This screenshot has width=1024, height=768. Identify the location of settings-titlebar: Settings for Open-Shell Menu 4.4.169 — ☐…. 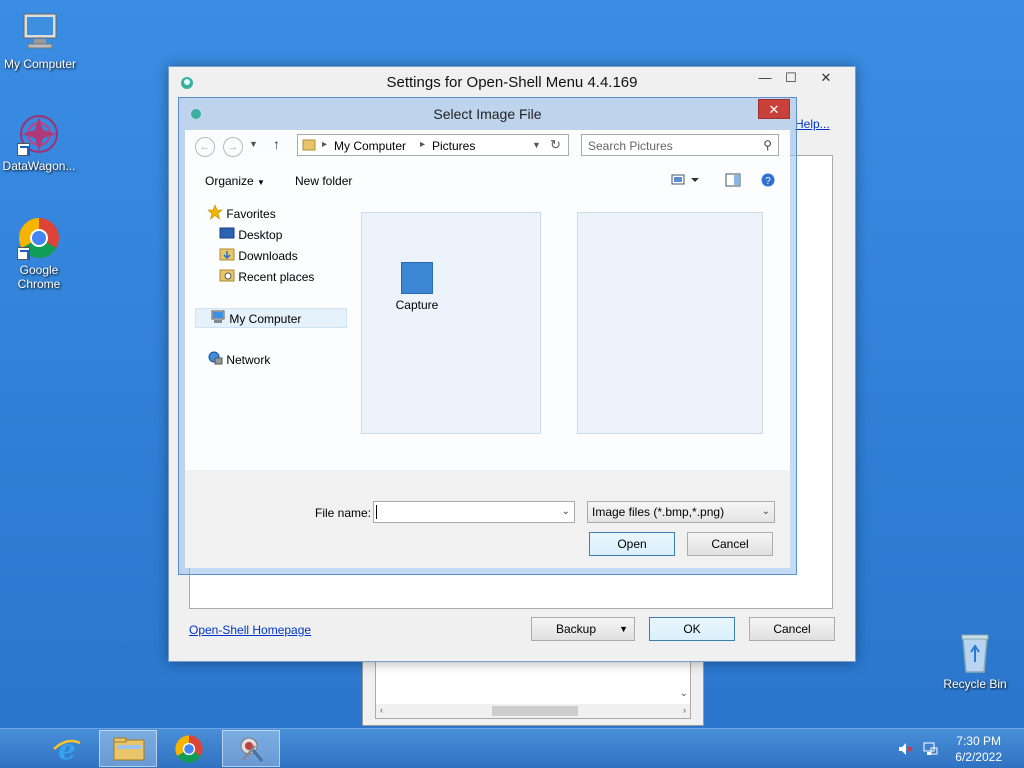
(512, 82).